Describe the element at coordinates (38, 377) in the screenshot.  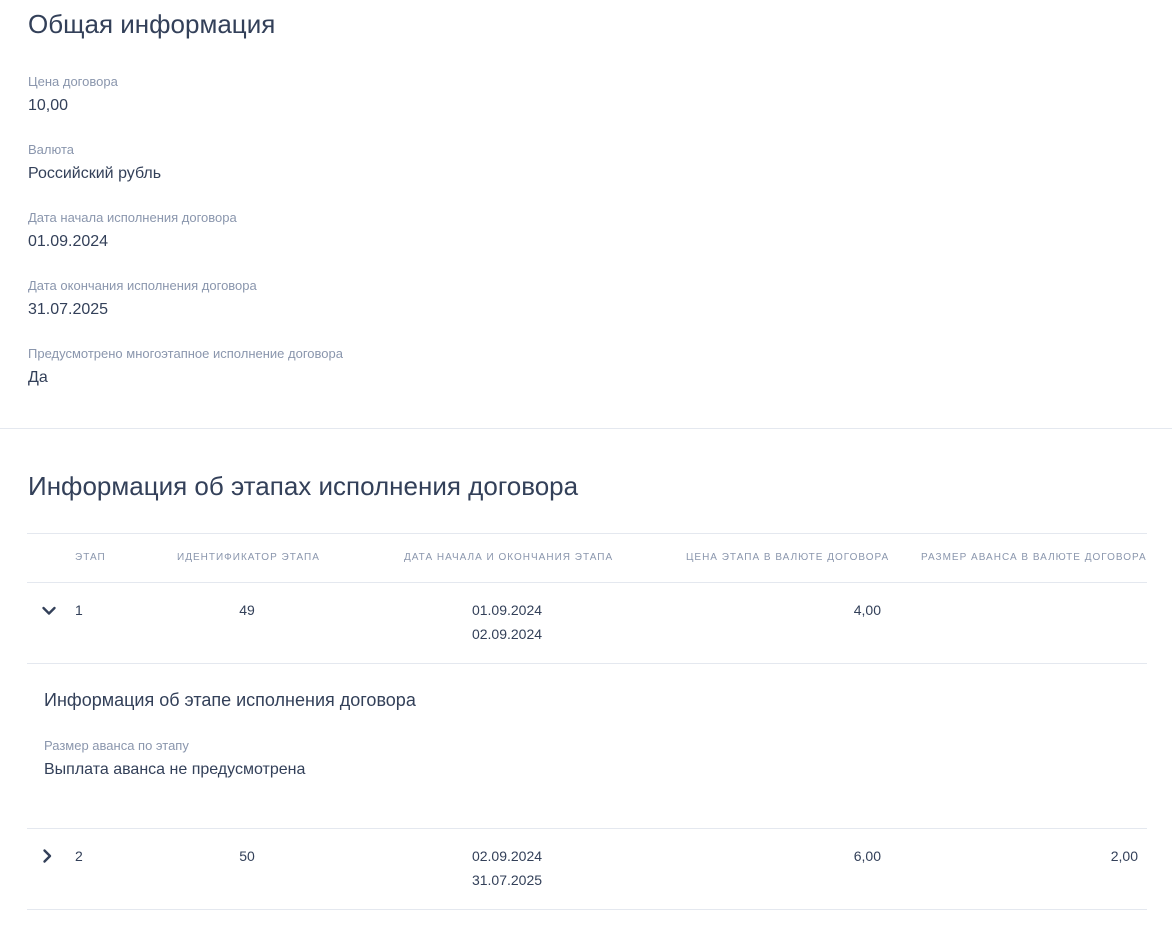
I see `multistage-value: Да` at that location.